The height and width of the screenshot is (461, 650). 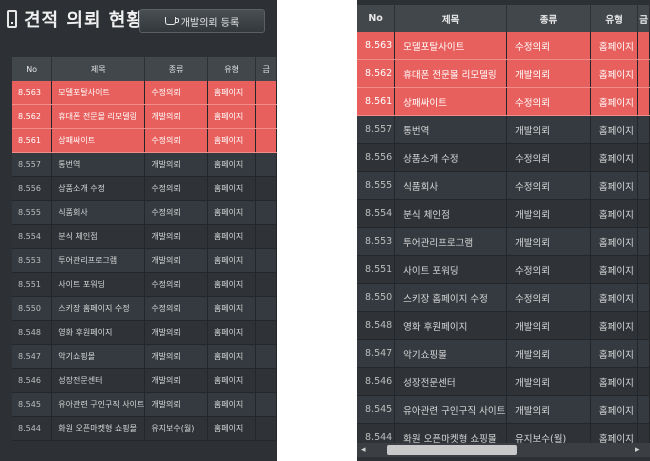 I want to click on scroll-left-icon: ◂, so click(x=366, y=450).